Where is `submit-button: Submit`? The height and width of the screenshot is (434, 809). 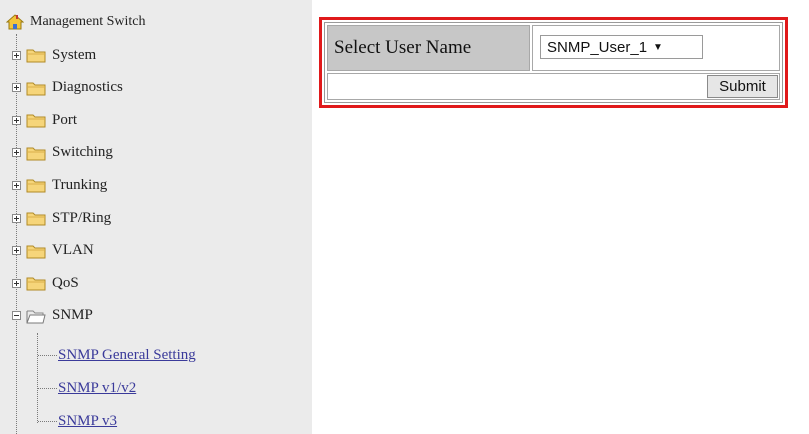 submit-button: Submit is located at coordinates (742, 86).